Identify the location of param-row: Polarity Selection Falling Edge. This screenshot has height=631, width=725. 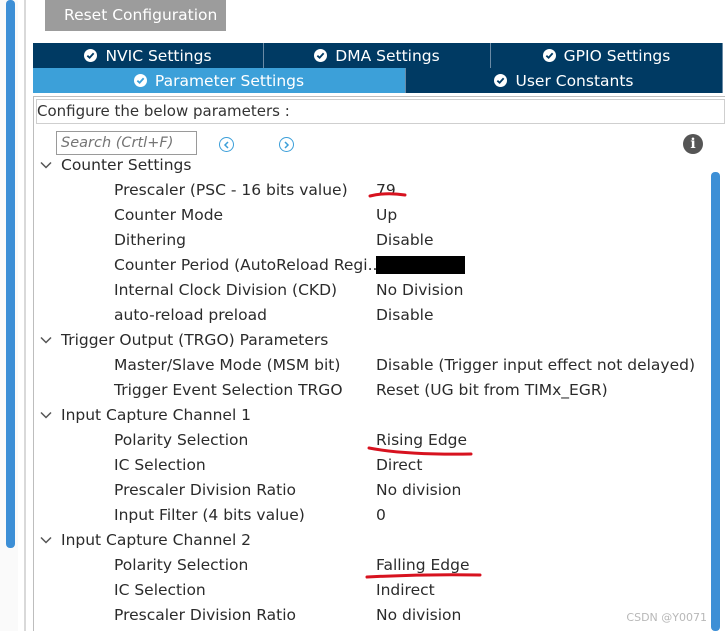
(350, 565).